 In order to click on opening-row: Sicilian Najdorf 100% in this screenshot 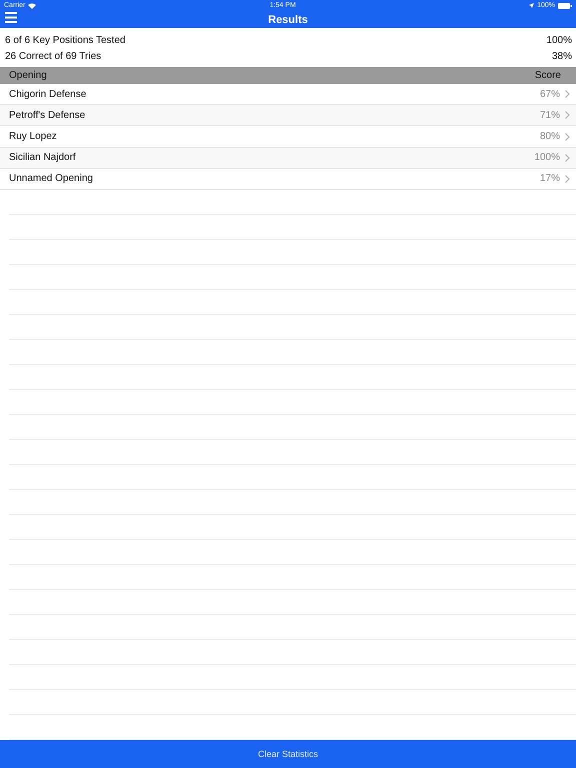, I will do `click(288, 158)`.